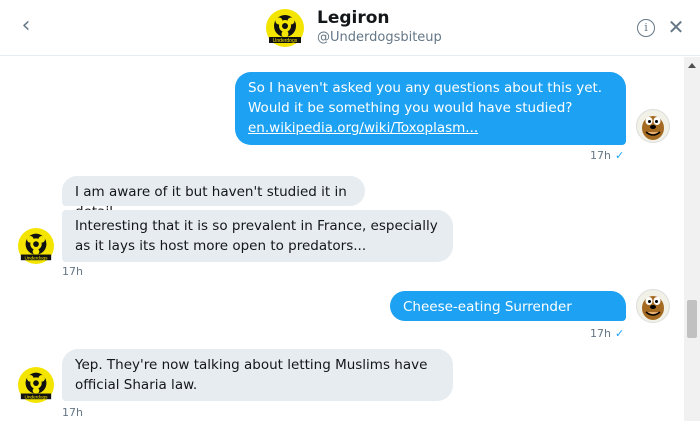 This screenshot has height=421, width=700. What do you see at coordinates (379, 37) in the screenshot?
I see `contact-handle: @Underdogsbiteup` at bounding box center [379, 37].